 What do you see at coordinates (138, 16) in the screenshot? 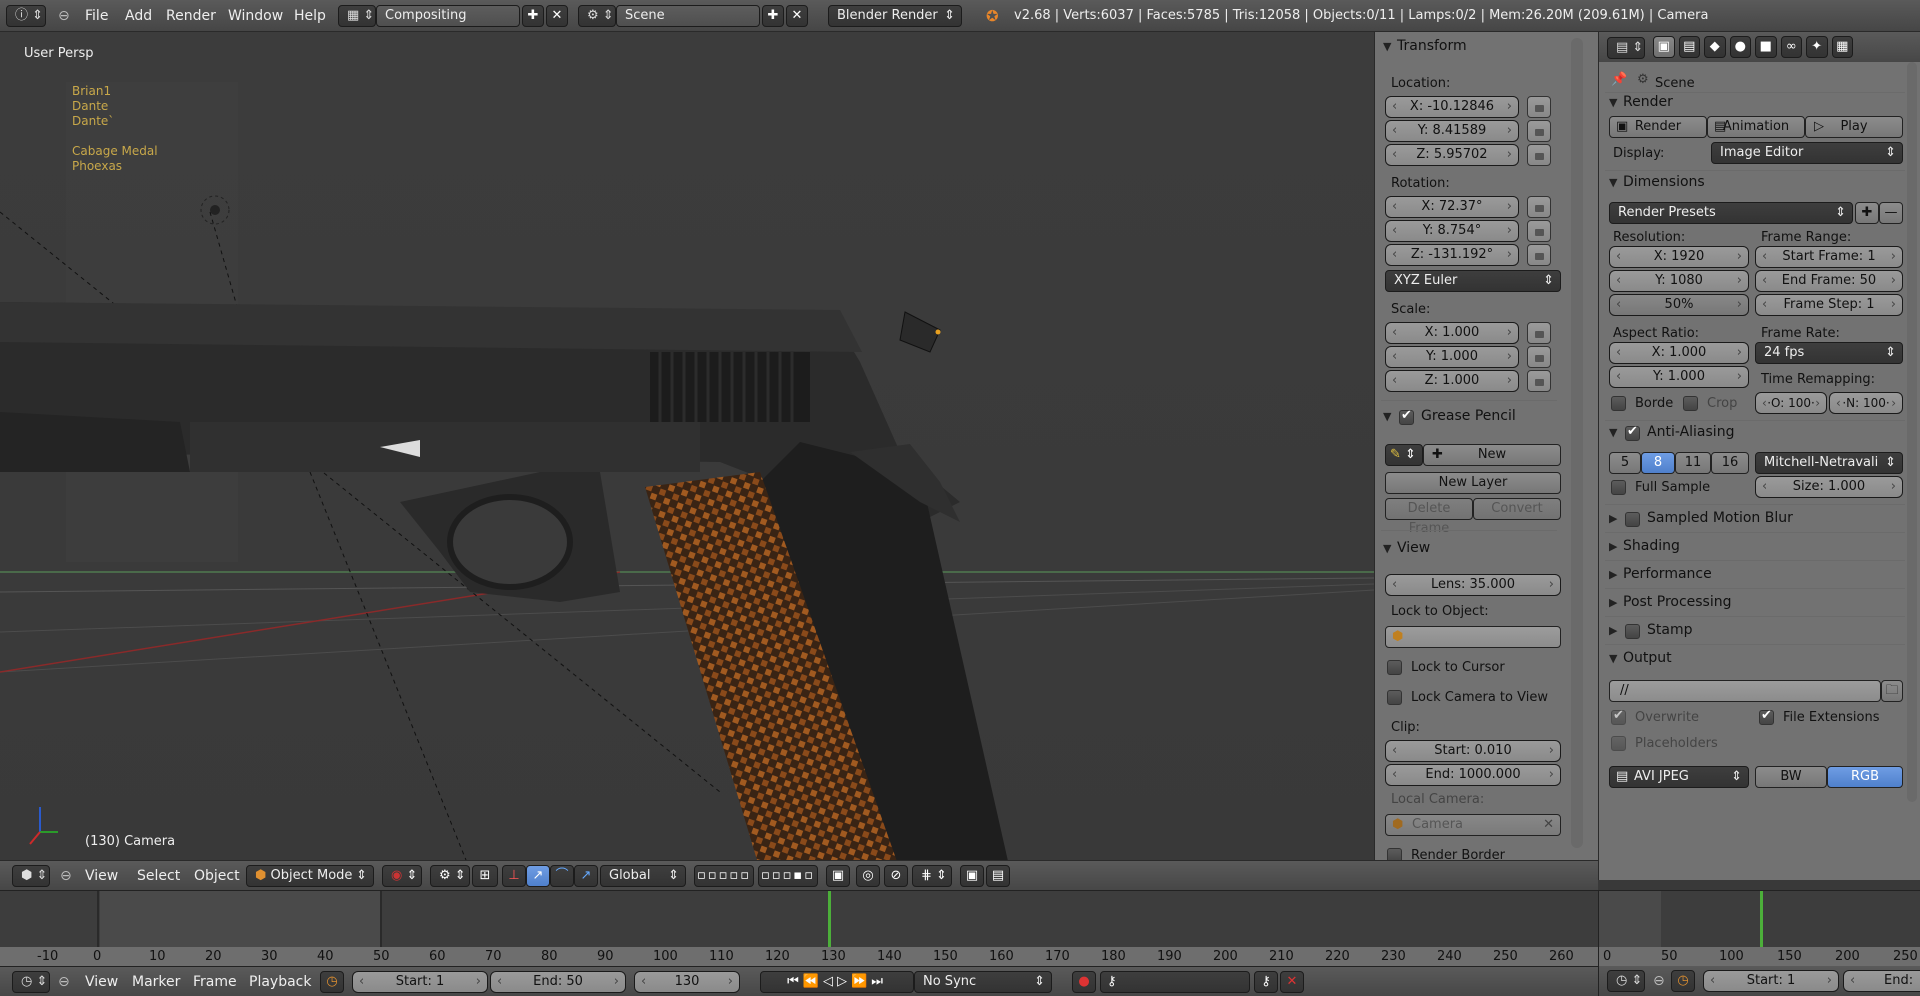
I see `menu-add: Add` at bounding box center [138, 16].